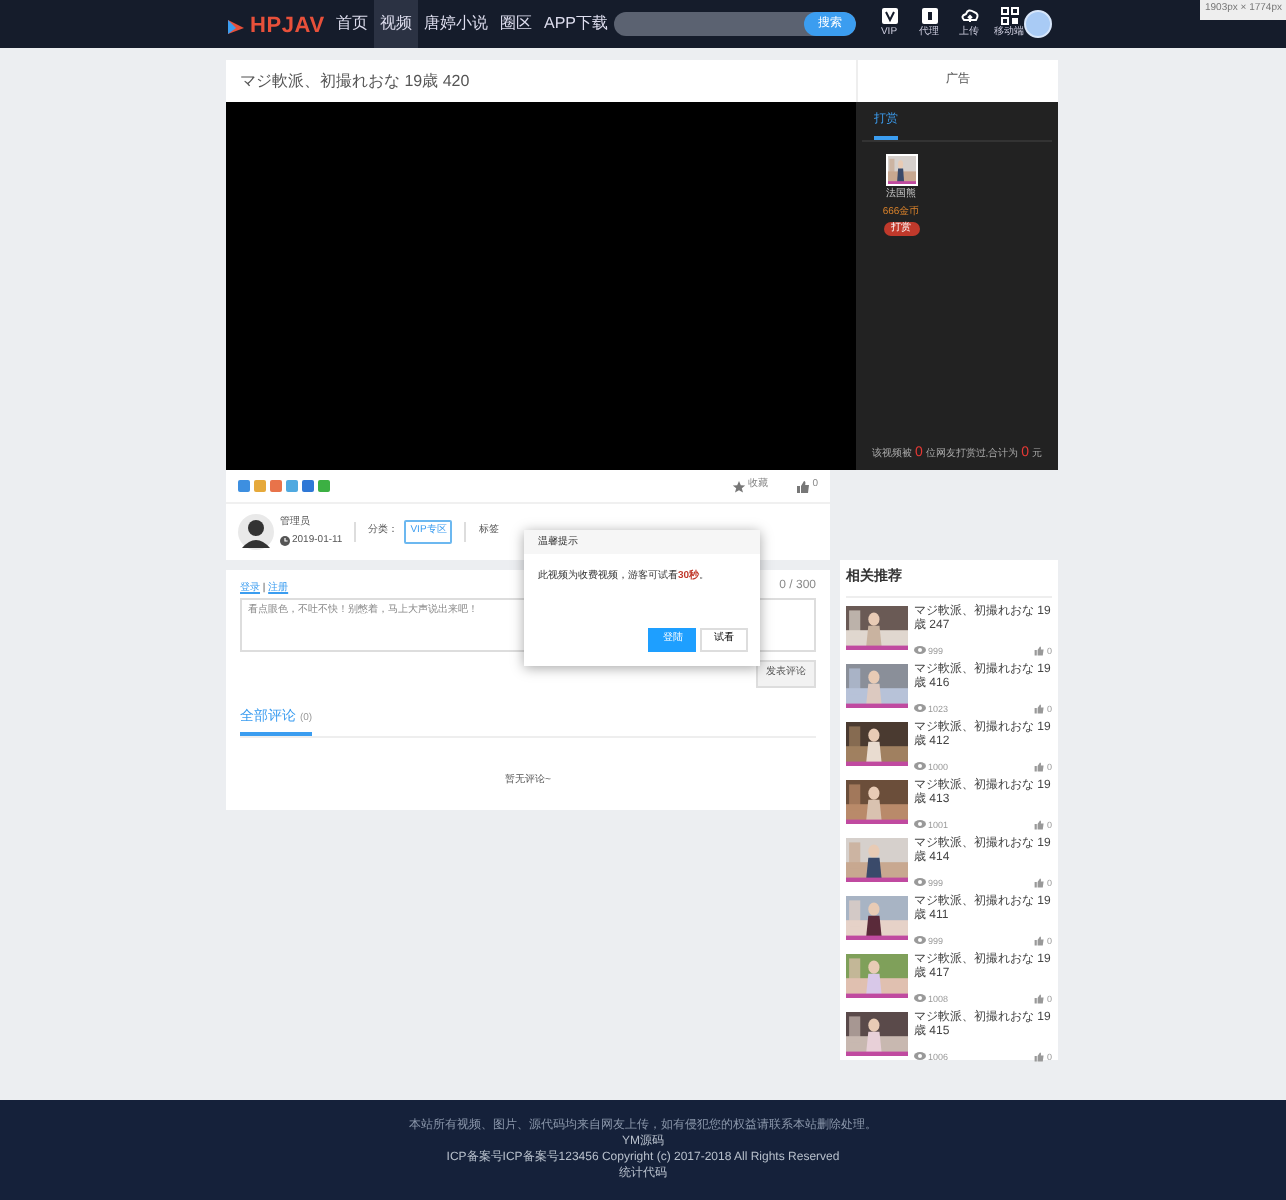  Describe the element at coordinates (1009, 16) in the screenshot. I see `qr-code-icon` at that location.